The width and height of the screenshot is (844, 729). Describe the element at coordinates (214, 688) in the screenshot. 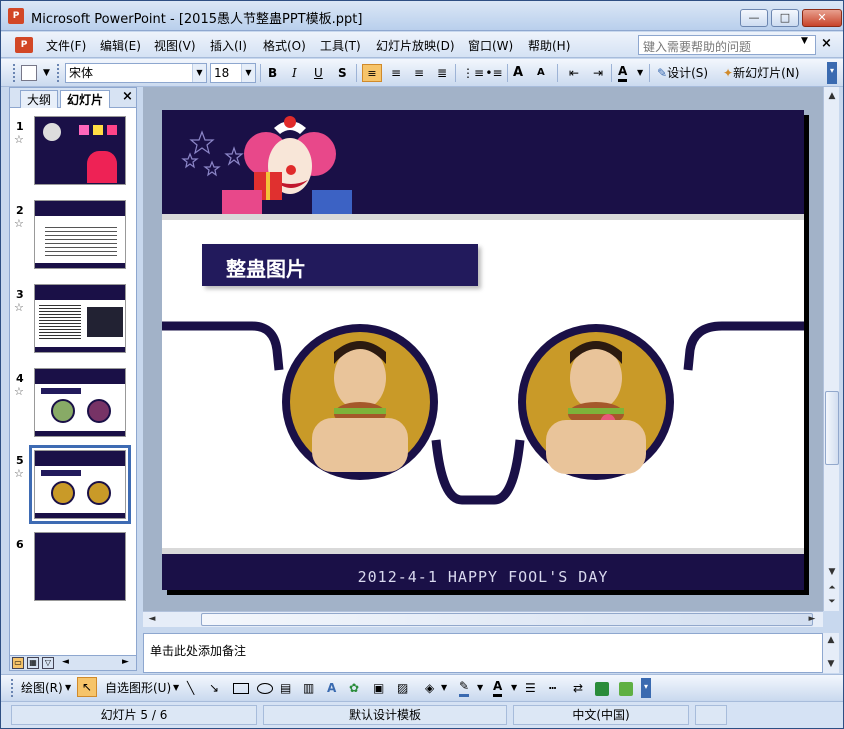

I see `arrow-tool-icon: ↘` at that location.